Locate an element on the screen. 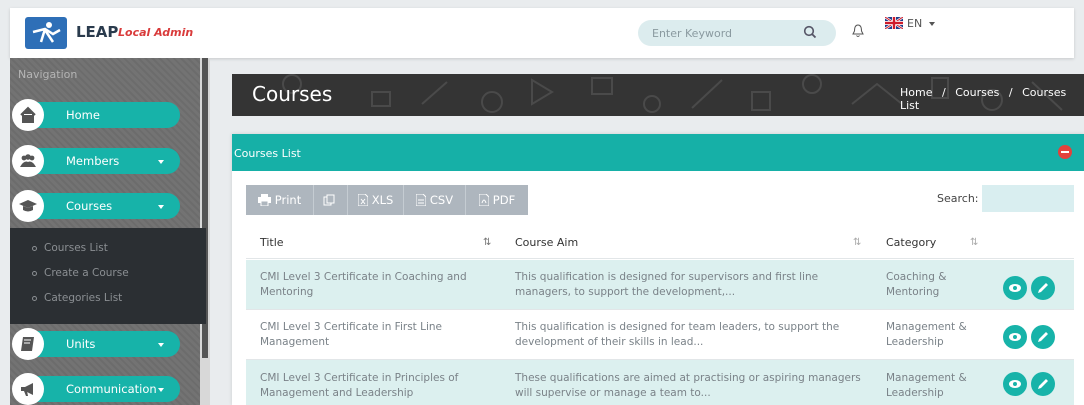 This screenshot has width=1084, height=405. column-title: Title is located at coordinates (272, 242).